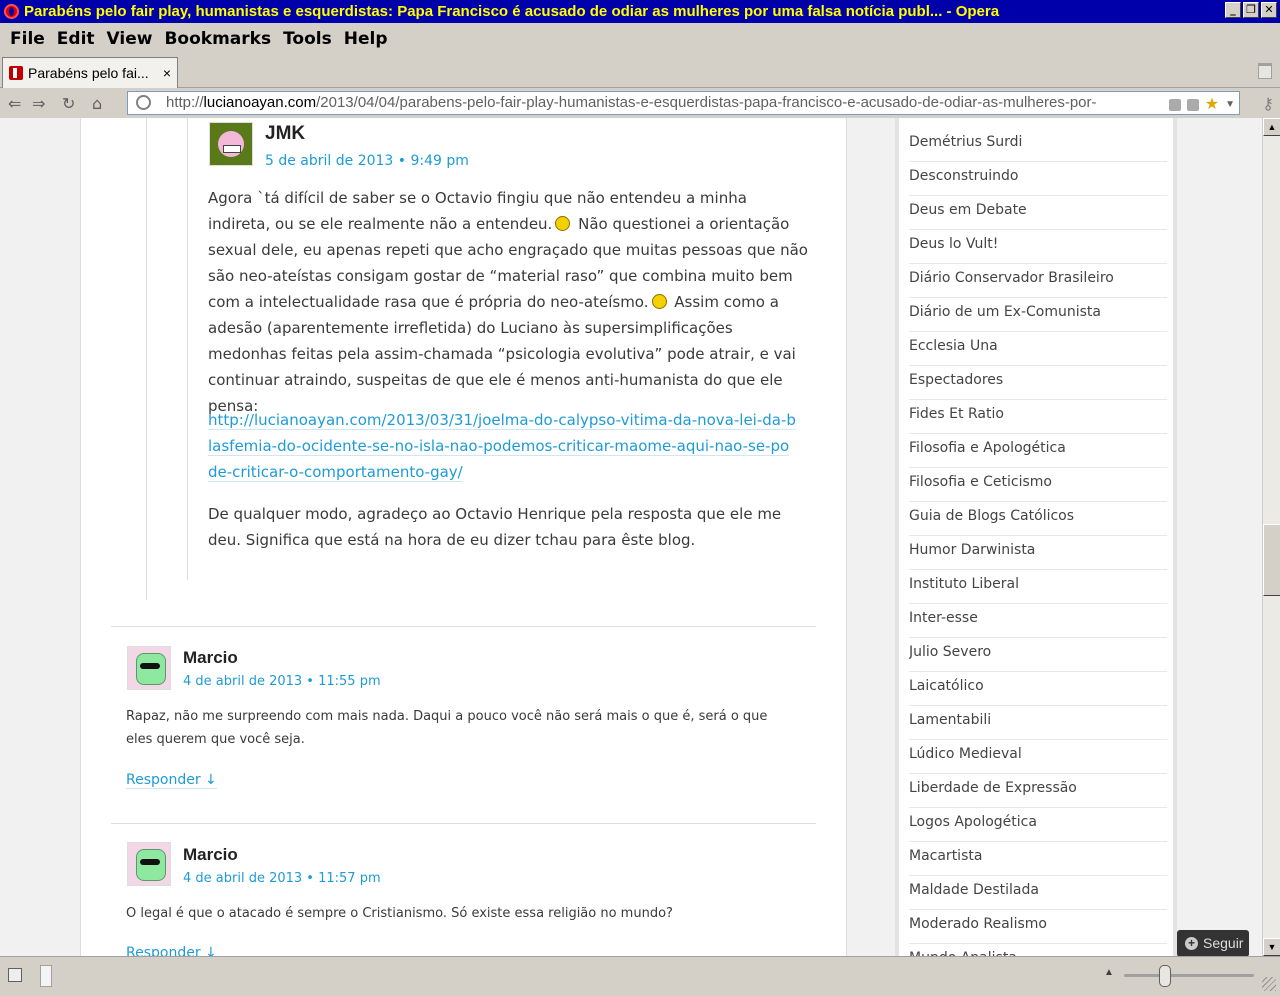 This screenshot has width=1280, height=996. What do you see at coordinates (1038, 950) in the screenshot?
I see `blogroll-link: Mundo Analista` at bounding box center [1038, 950].